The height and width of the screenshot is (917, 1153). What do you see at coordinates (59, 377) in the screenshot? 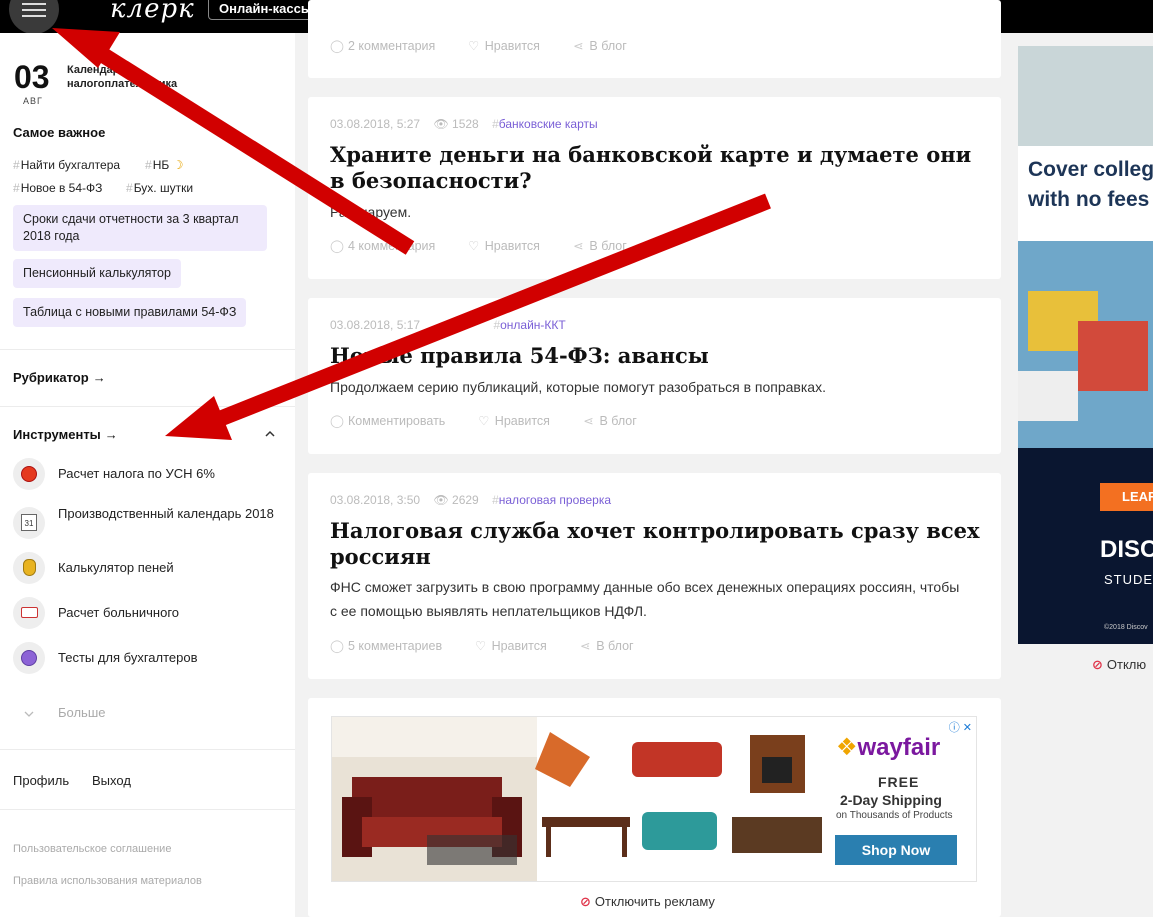
I see `rubricator-link: Рубрикатор →` at bounding box center [59, 377].